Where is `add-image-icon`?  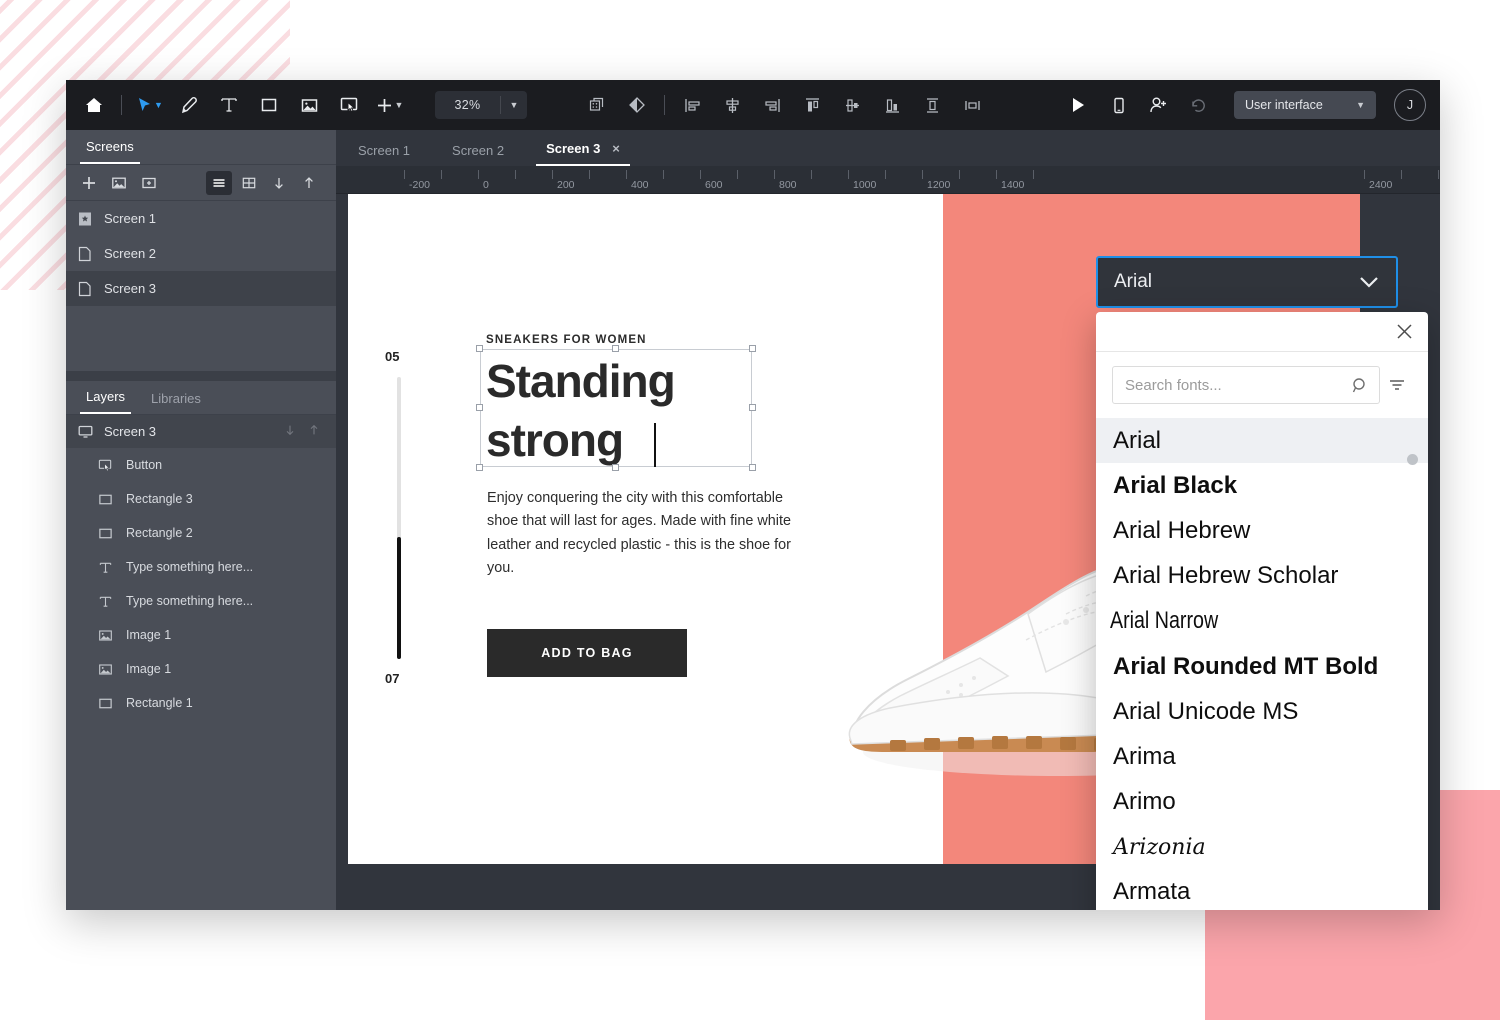
add-image-icon is located at coordinates (119, 183).